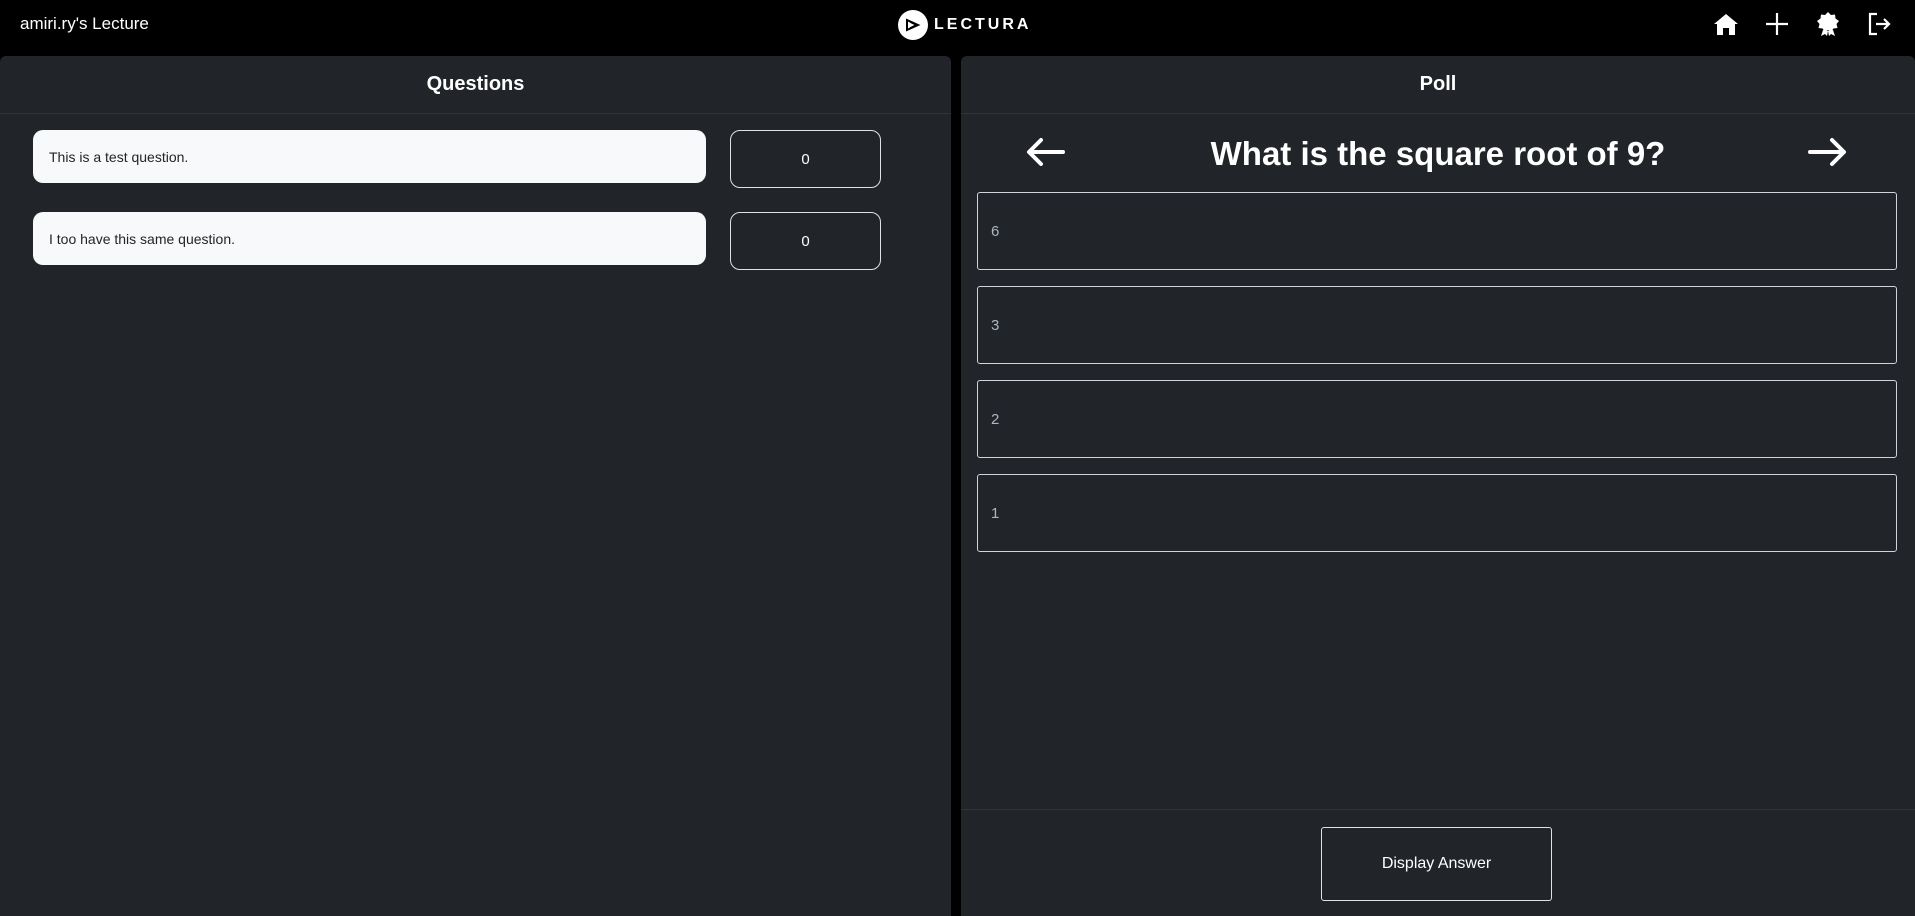 The width and height of the screenshot is (1915, 916). Describe the element at coordinates (1777, 24) in the screenshot. I see `plus-icon` at that location.